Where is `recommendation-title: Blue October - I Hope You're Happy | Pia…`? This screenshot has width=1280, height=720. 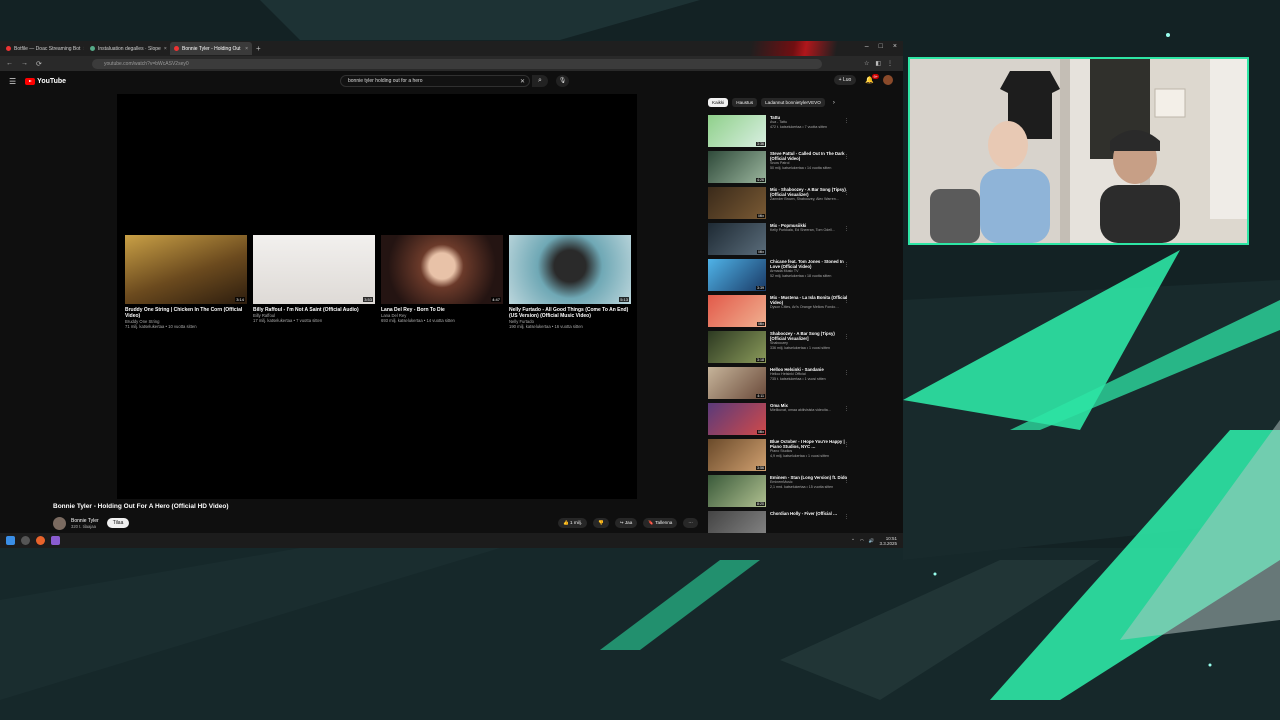
recommendation-title: Blue October - I Hope You're Happy | Pia… is located at coordinates (809, 444).